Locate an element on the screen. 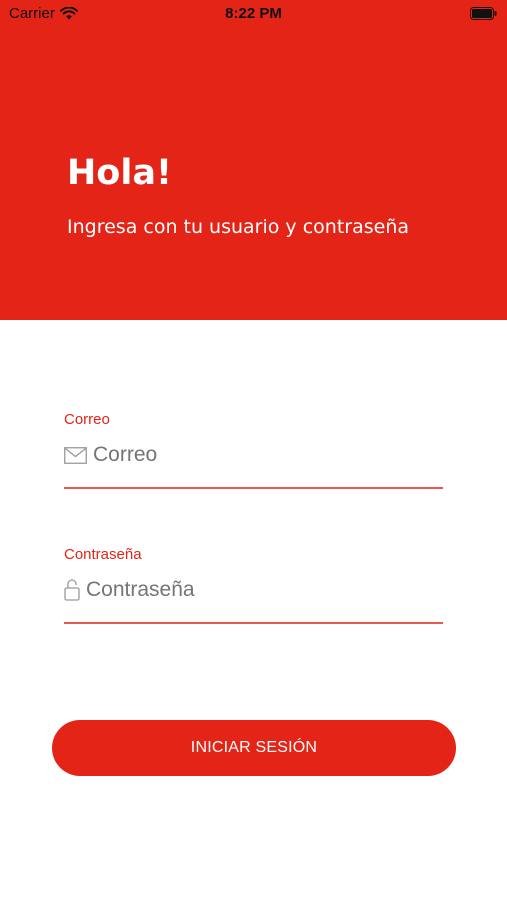  email-input is located at coordinates (258, 455).